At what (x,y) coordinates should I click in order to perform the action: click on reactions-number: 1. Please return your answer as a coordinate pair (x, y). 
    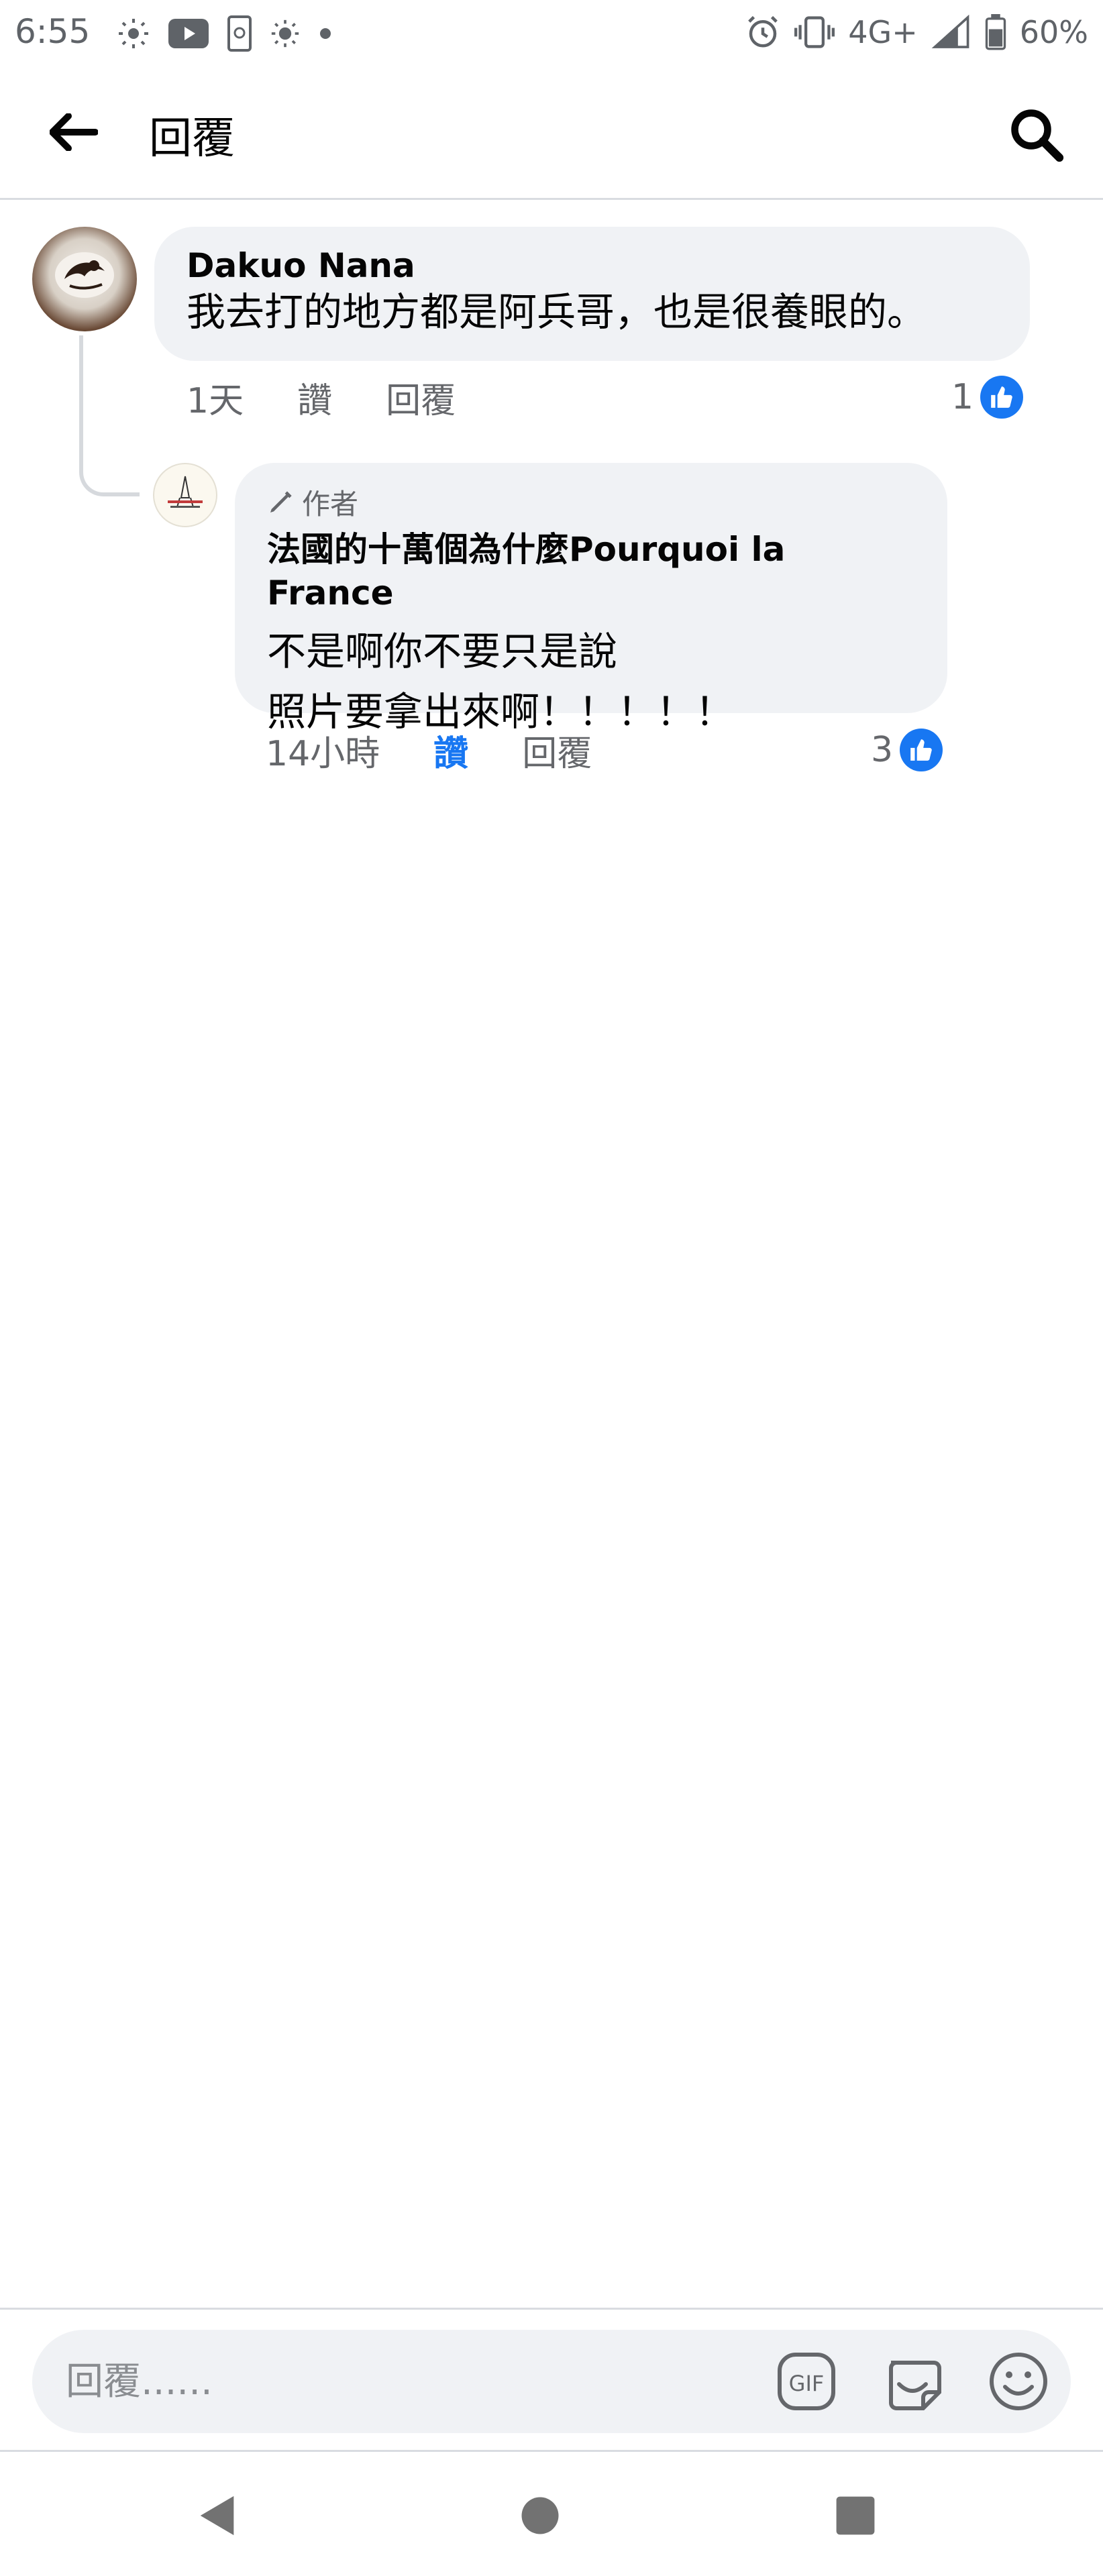
    Looking at the image, I should click on (963, 397).